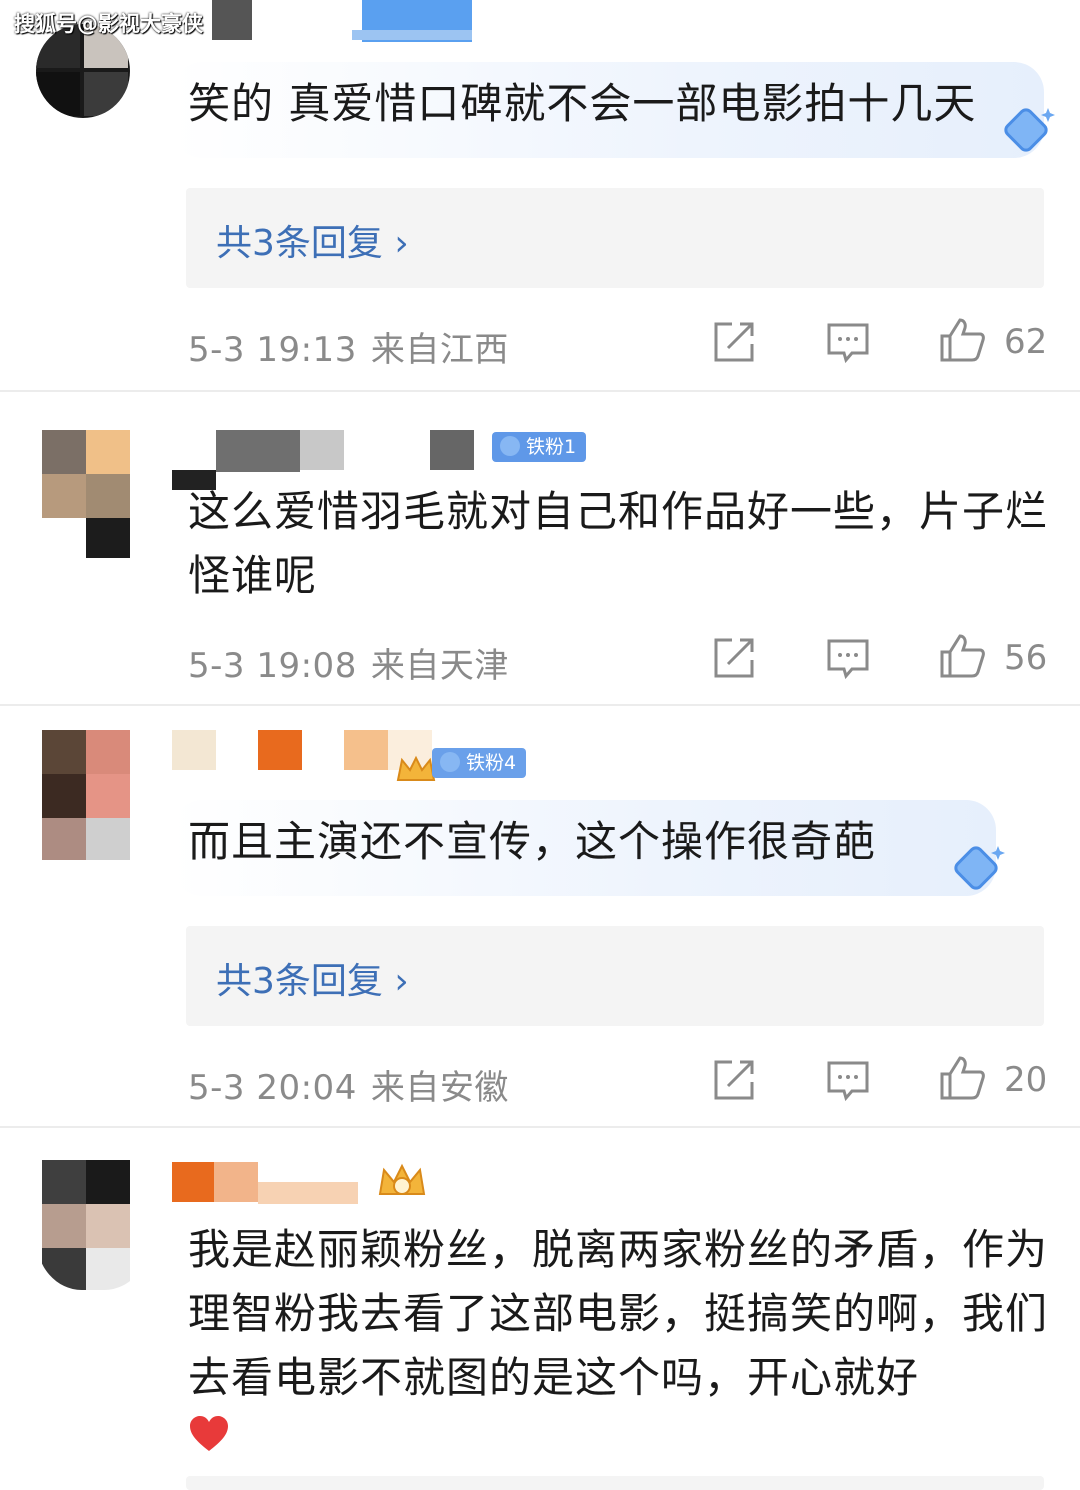  Describe the element at coordinates (439, 350) in the screenshot. I see `location: 来自江西` at that location.